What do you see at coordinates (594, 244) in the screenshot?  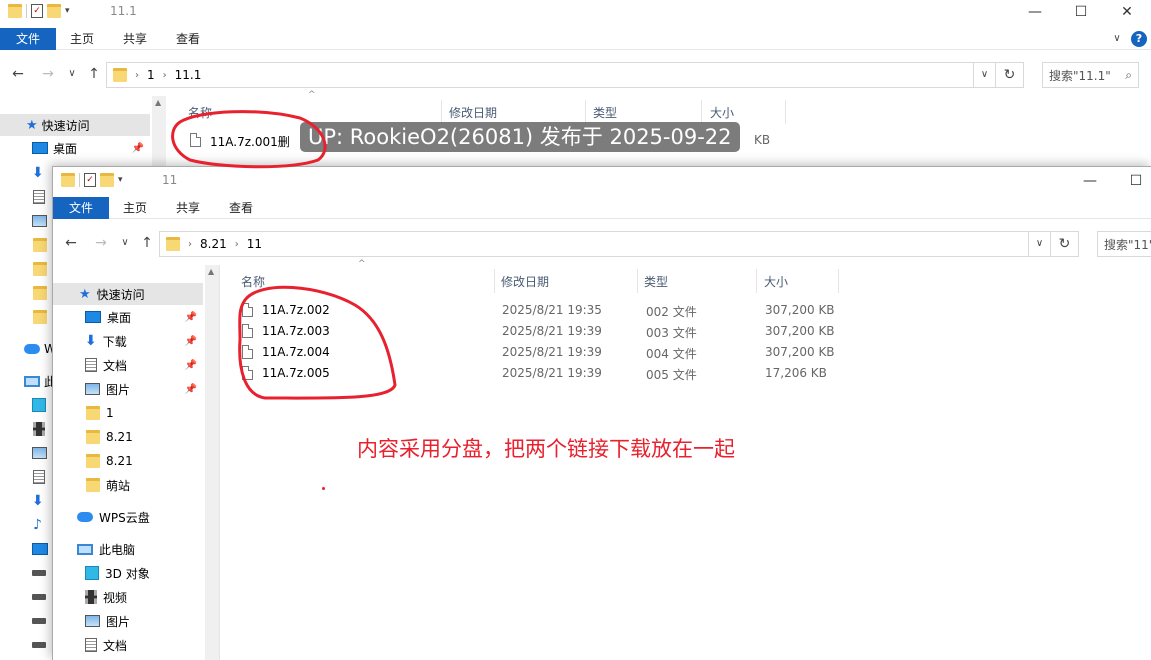 I see `address-bar: › 8.21 › 11` at bounding box center [594, 244].